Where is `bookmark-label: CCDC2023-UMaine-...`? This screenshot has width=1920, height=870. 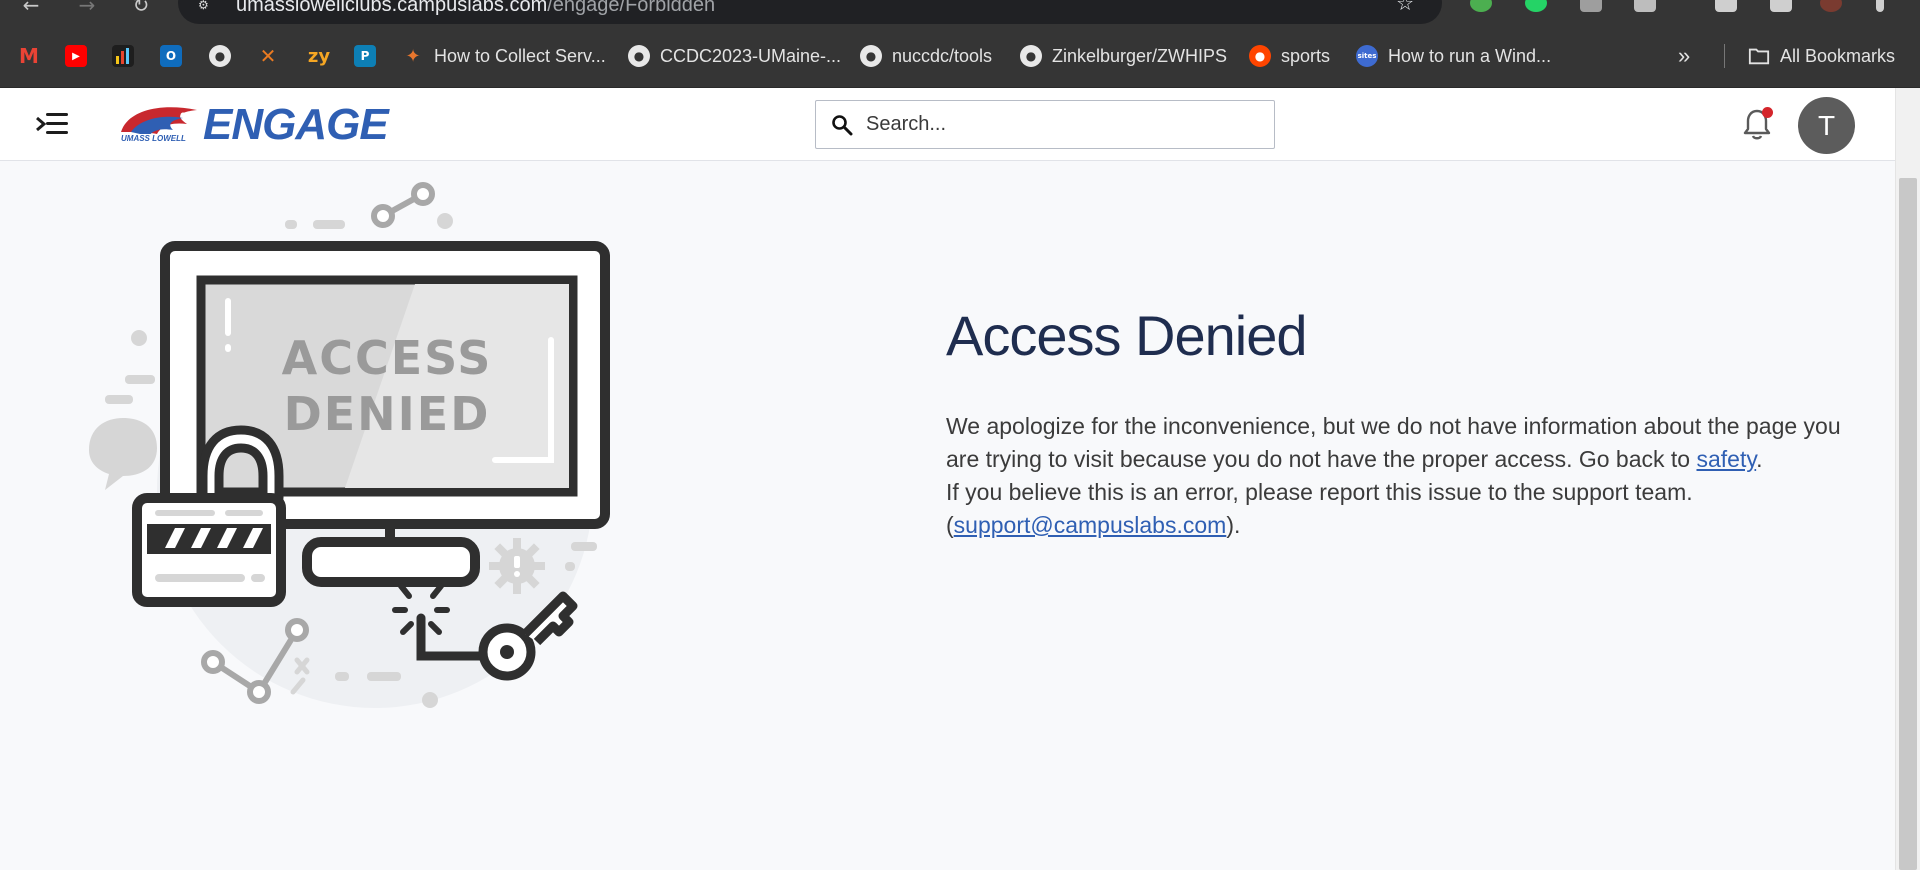
bookmark-label: CCDC2023-UMaine-... is located at coordinates (751, 55).